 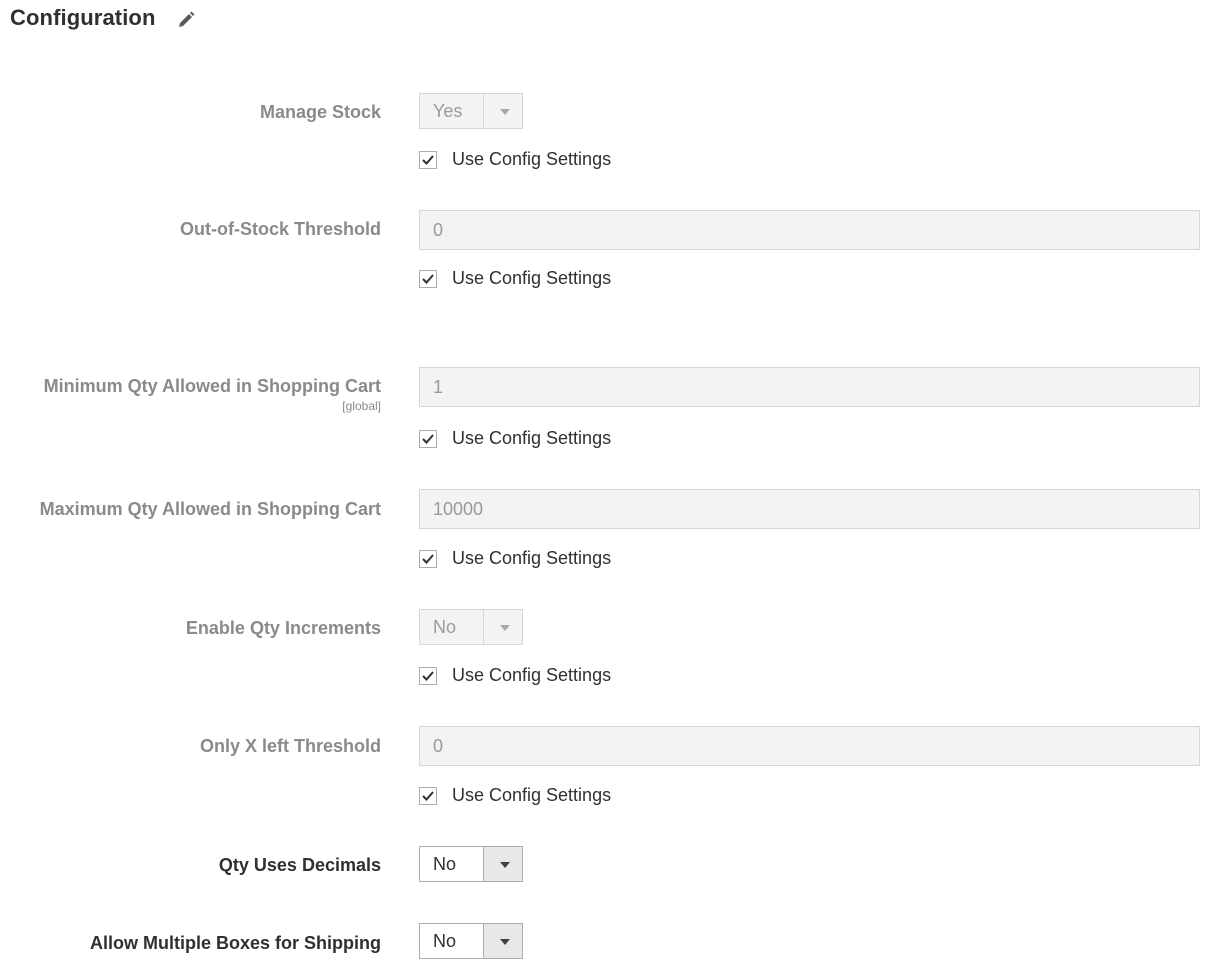 I want to click on allow-multiple-boxes-label: Allow Multiple Boxes for Shipping, so click(x=235, y=943).